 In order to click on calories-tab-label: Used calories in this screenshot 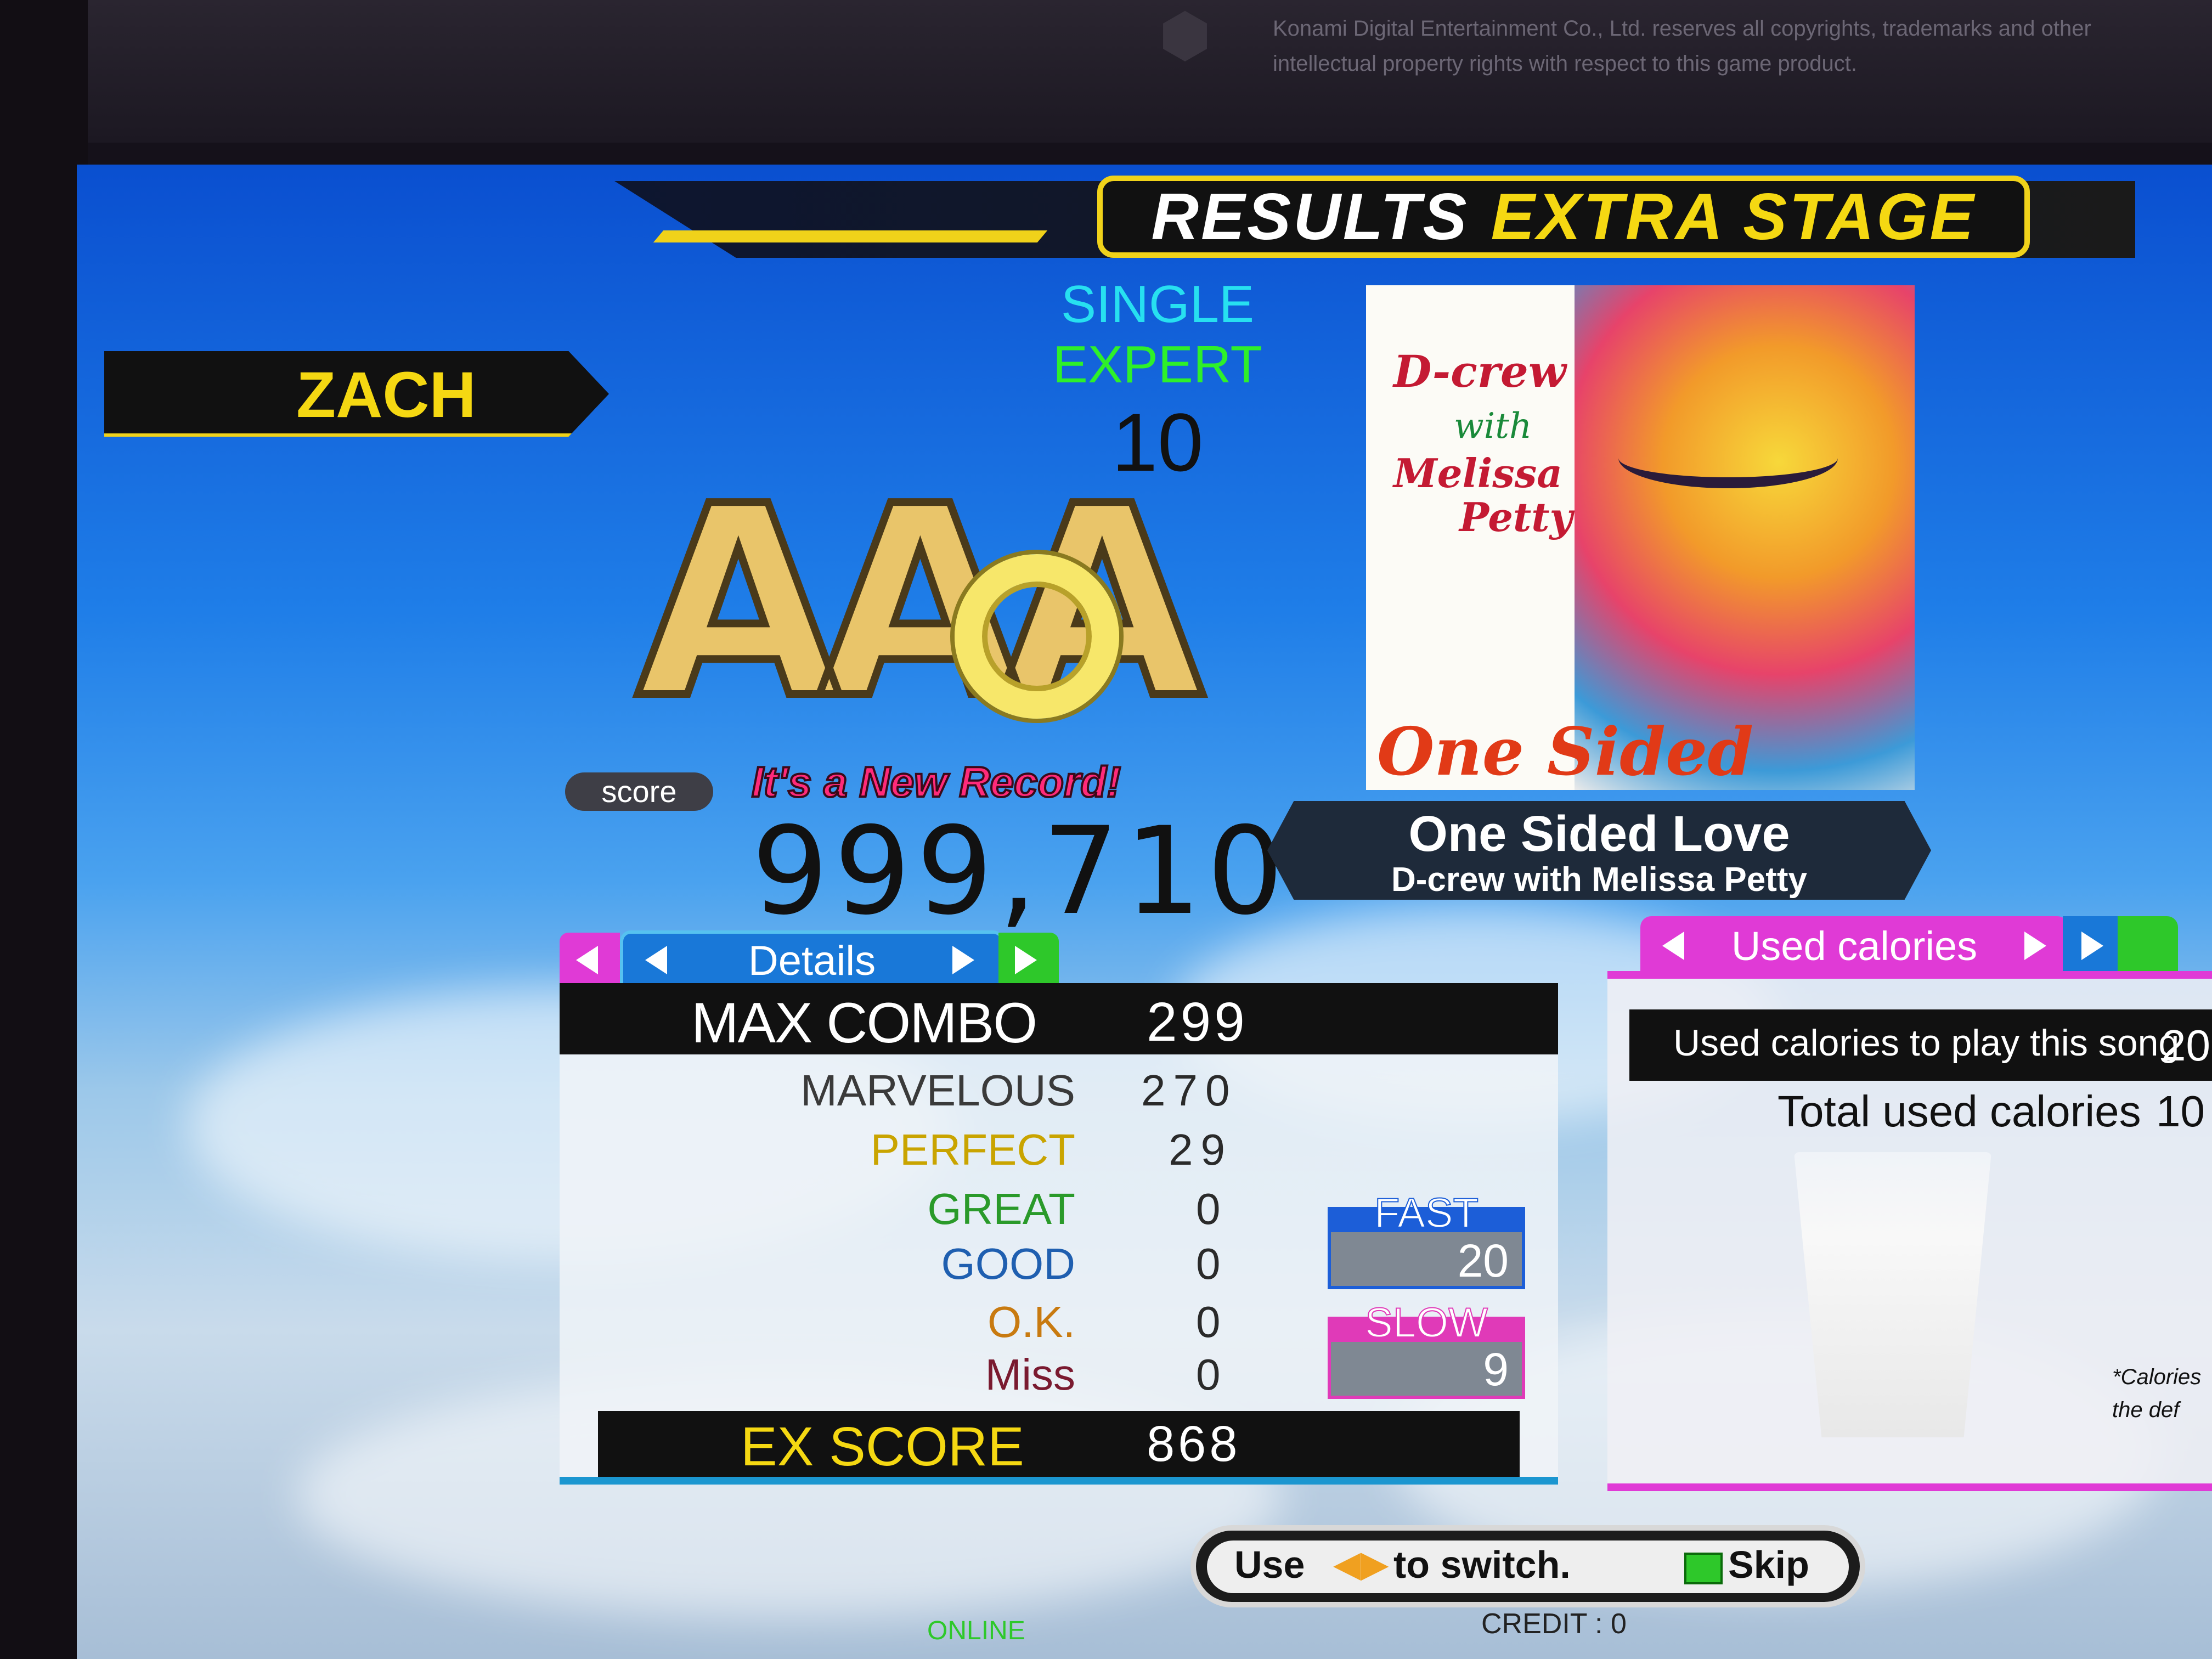, I will do `click(1854, 946)`.